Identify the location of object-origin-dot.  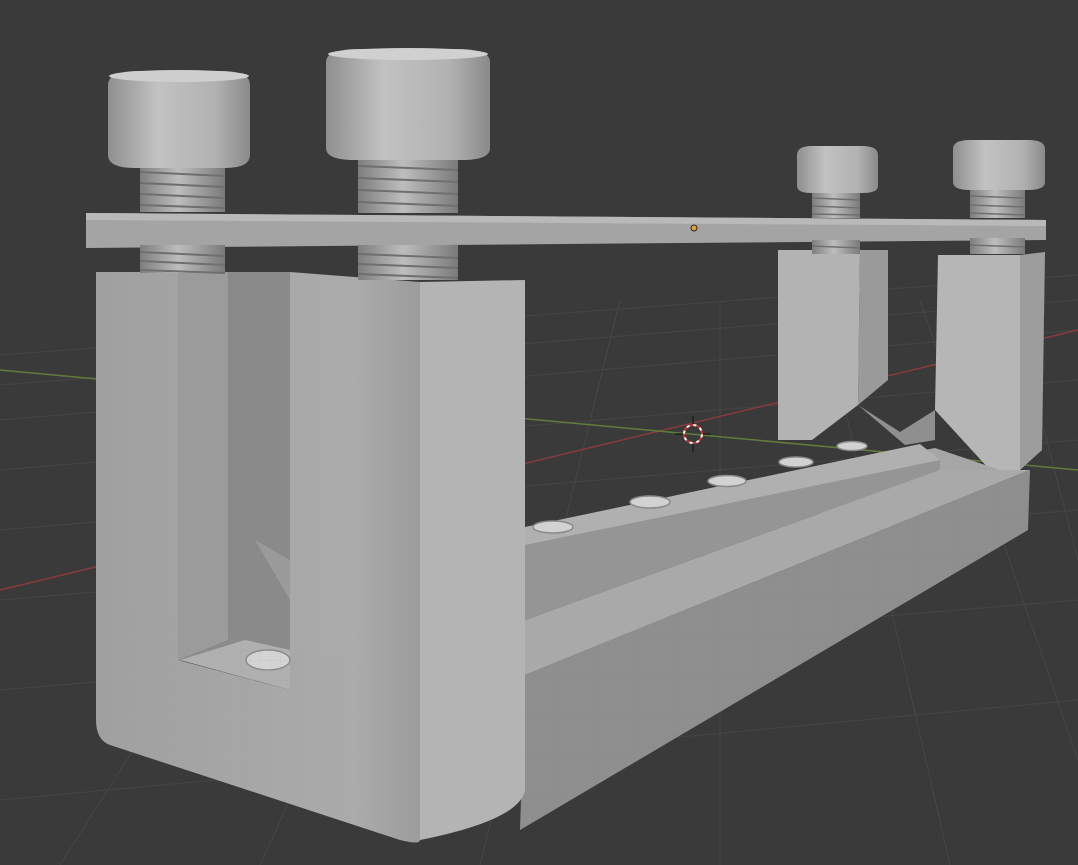
(694, 228).